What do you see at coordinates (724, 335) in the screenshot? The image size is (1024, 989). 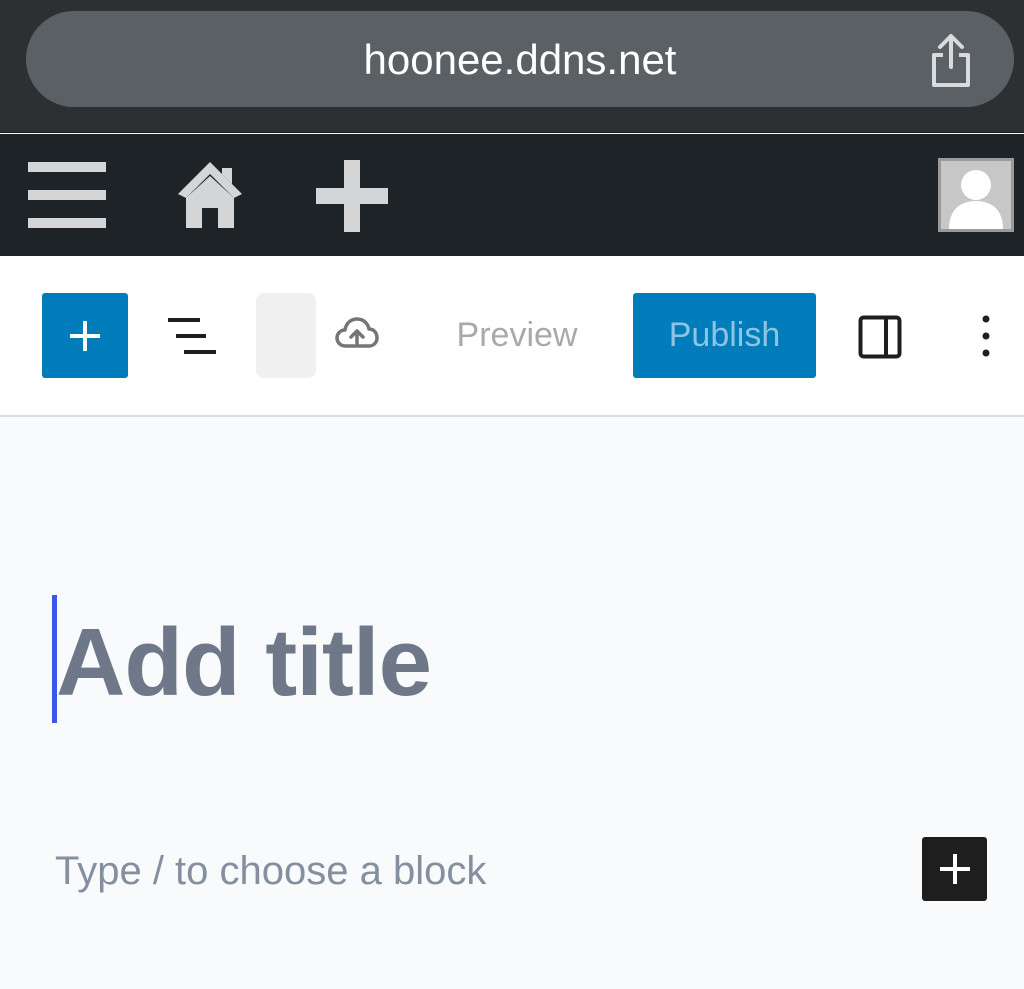 I see `publish-button: Publish` at bounding box center [724, 335].